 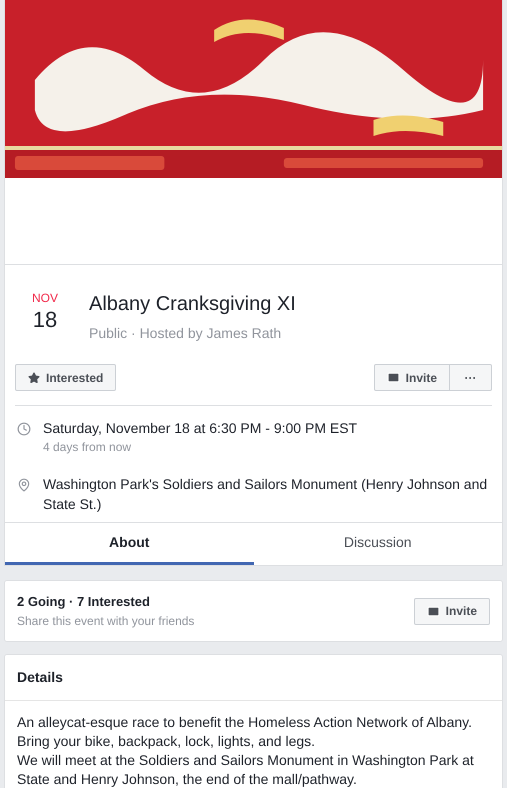 What do you see at coordinates (40, 677) in the screenshot?
I see `details-heading: Details` at bounding box center [40, 677].